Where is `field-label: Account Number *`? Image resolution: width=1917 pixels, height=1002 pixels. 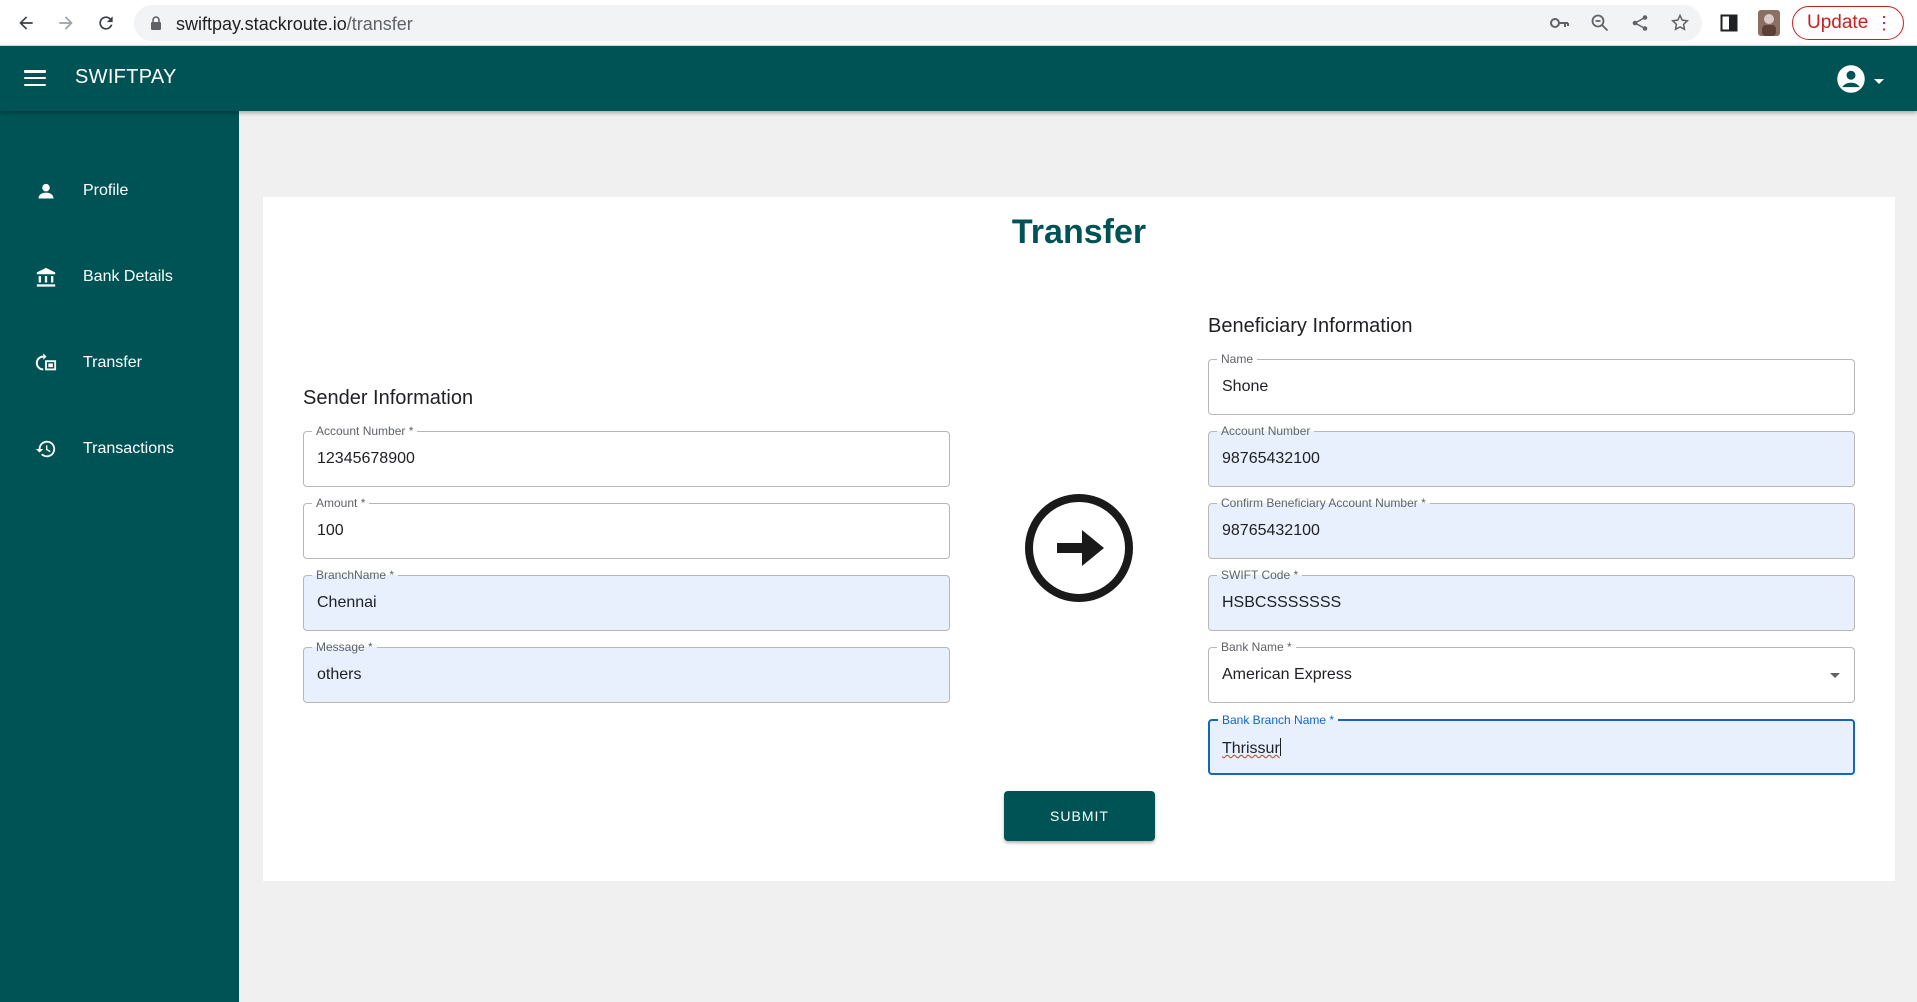
field-label: Account Number * is located at coordinates (365, 431).